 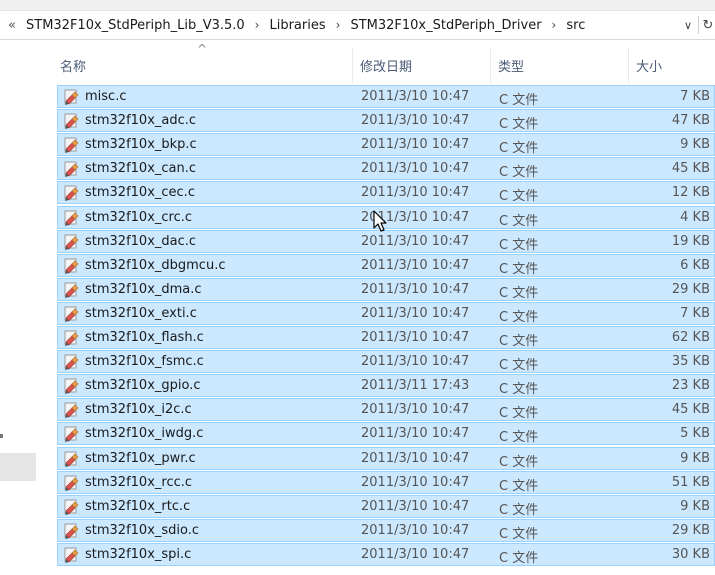 I want to click on file-name: stm32f10x_pwr.c, so click(x=140, y=458).